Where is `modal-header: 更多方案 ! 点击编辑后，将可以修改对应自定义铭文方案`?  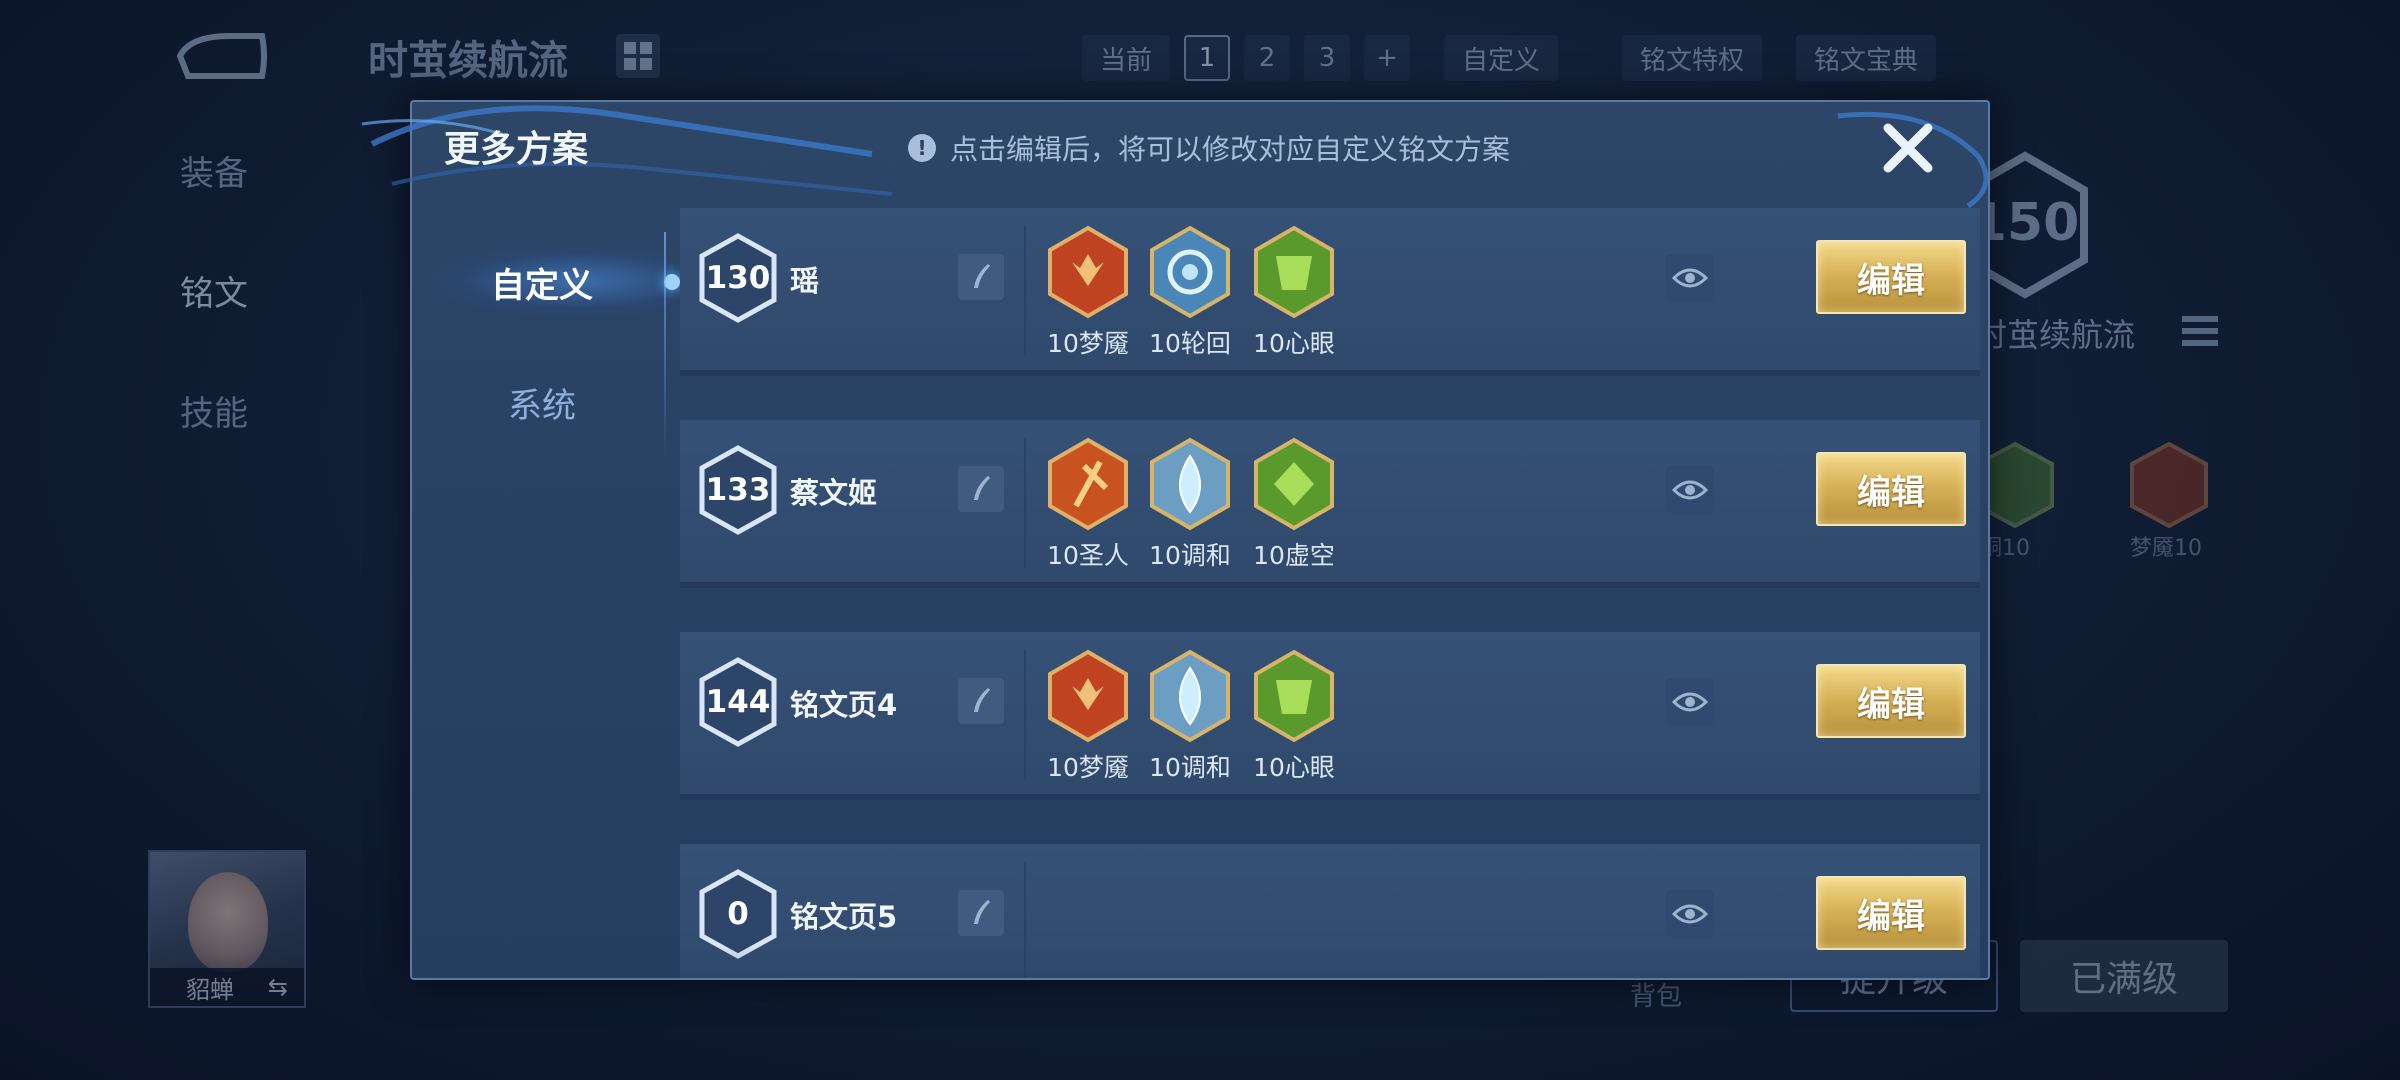 modal-header: 更多方案 ! 点击编辑后，将可以修改对应自定义铭文方案 is located at coordinates (1200, 147).